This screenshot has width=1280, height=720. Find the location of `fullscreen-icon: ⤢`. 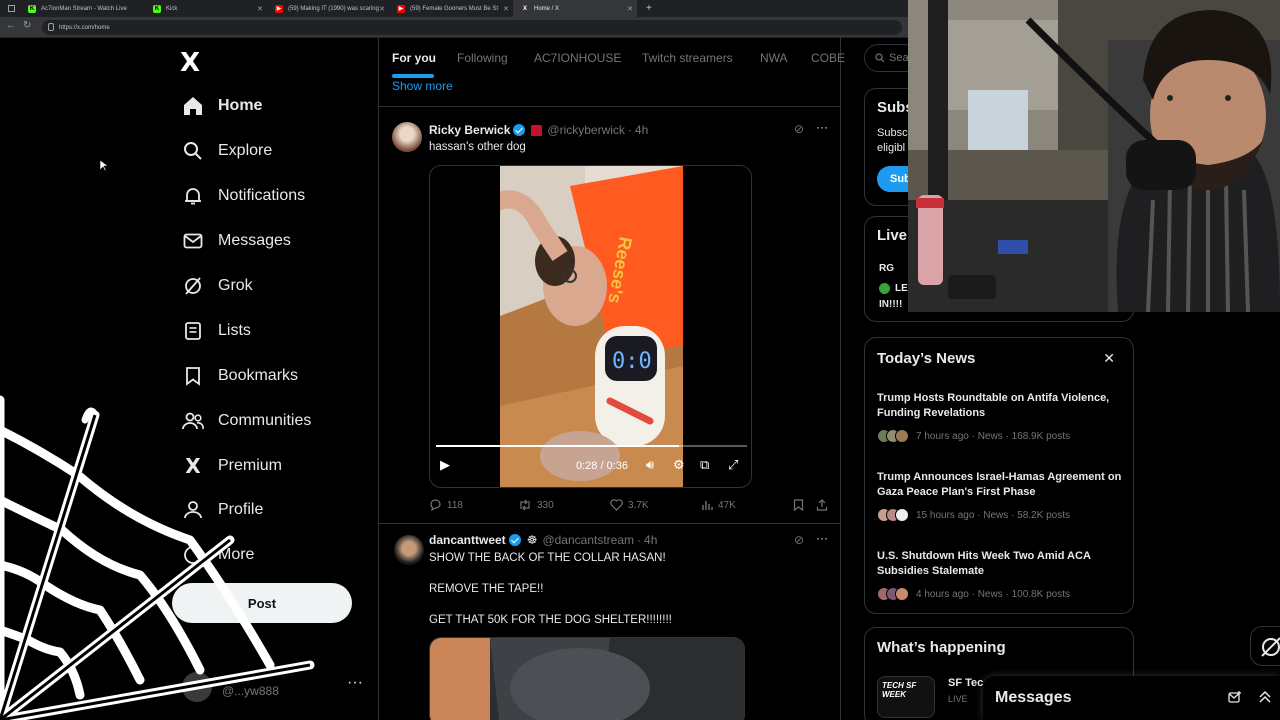

fullscreen-icon: ⤢ is located at coordinates (733, 465).